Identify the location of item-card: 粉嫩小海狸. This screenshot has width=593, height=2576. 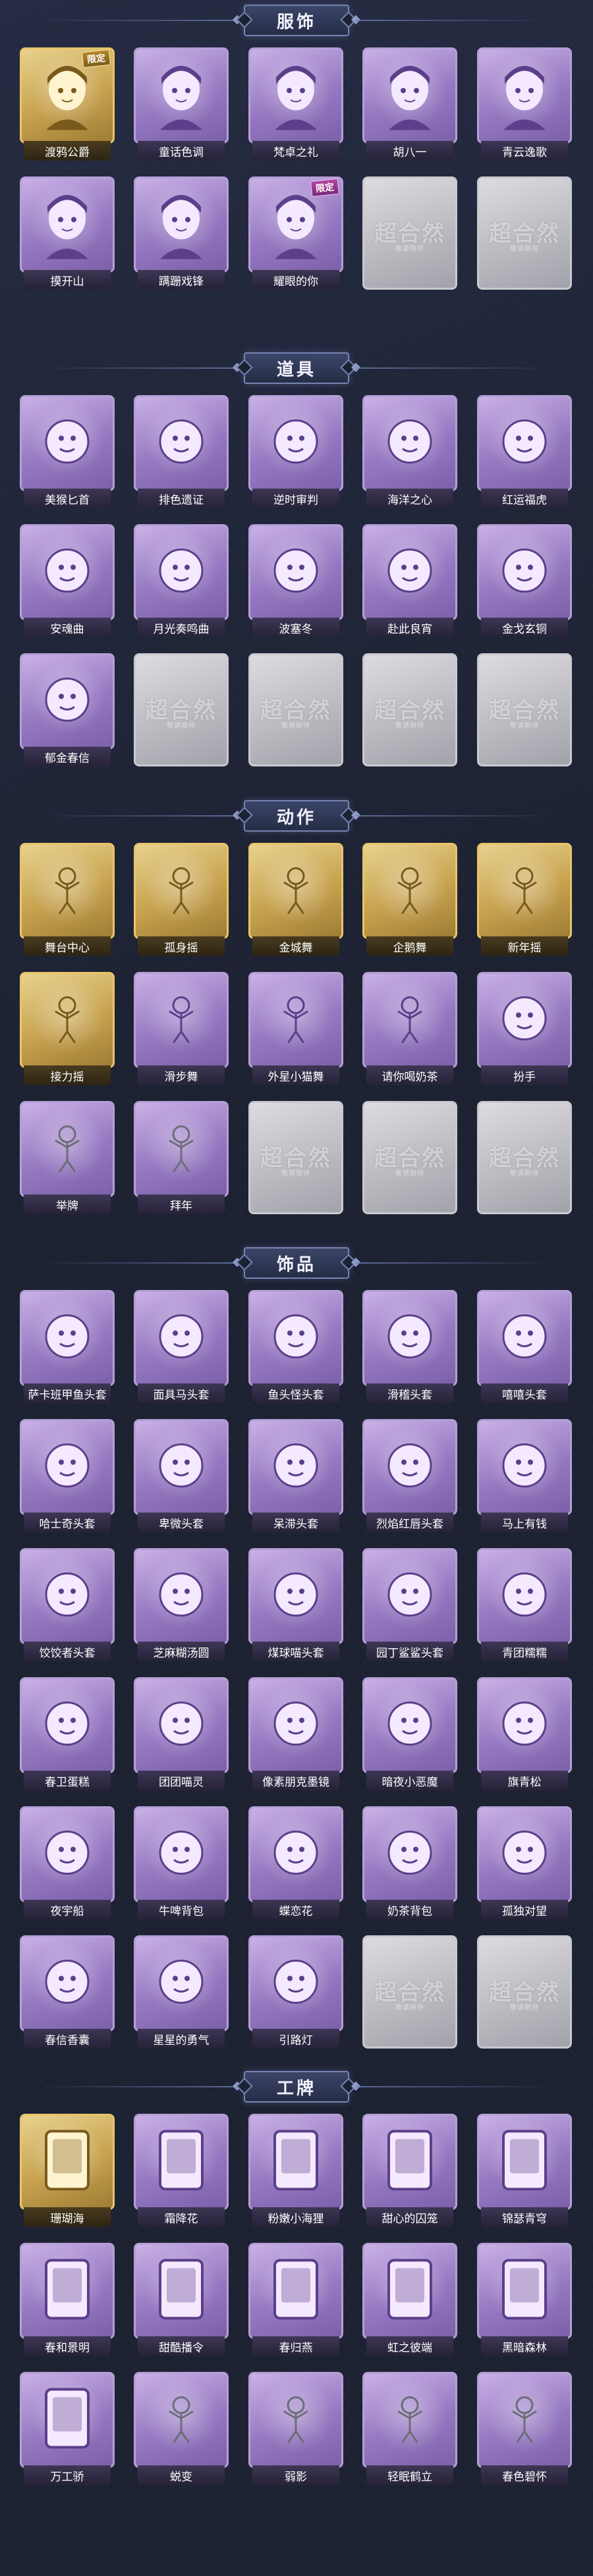
(295, 2170).